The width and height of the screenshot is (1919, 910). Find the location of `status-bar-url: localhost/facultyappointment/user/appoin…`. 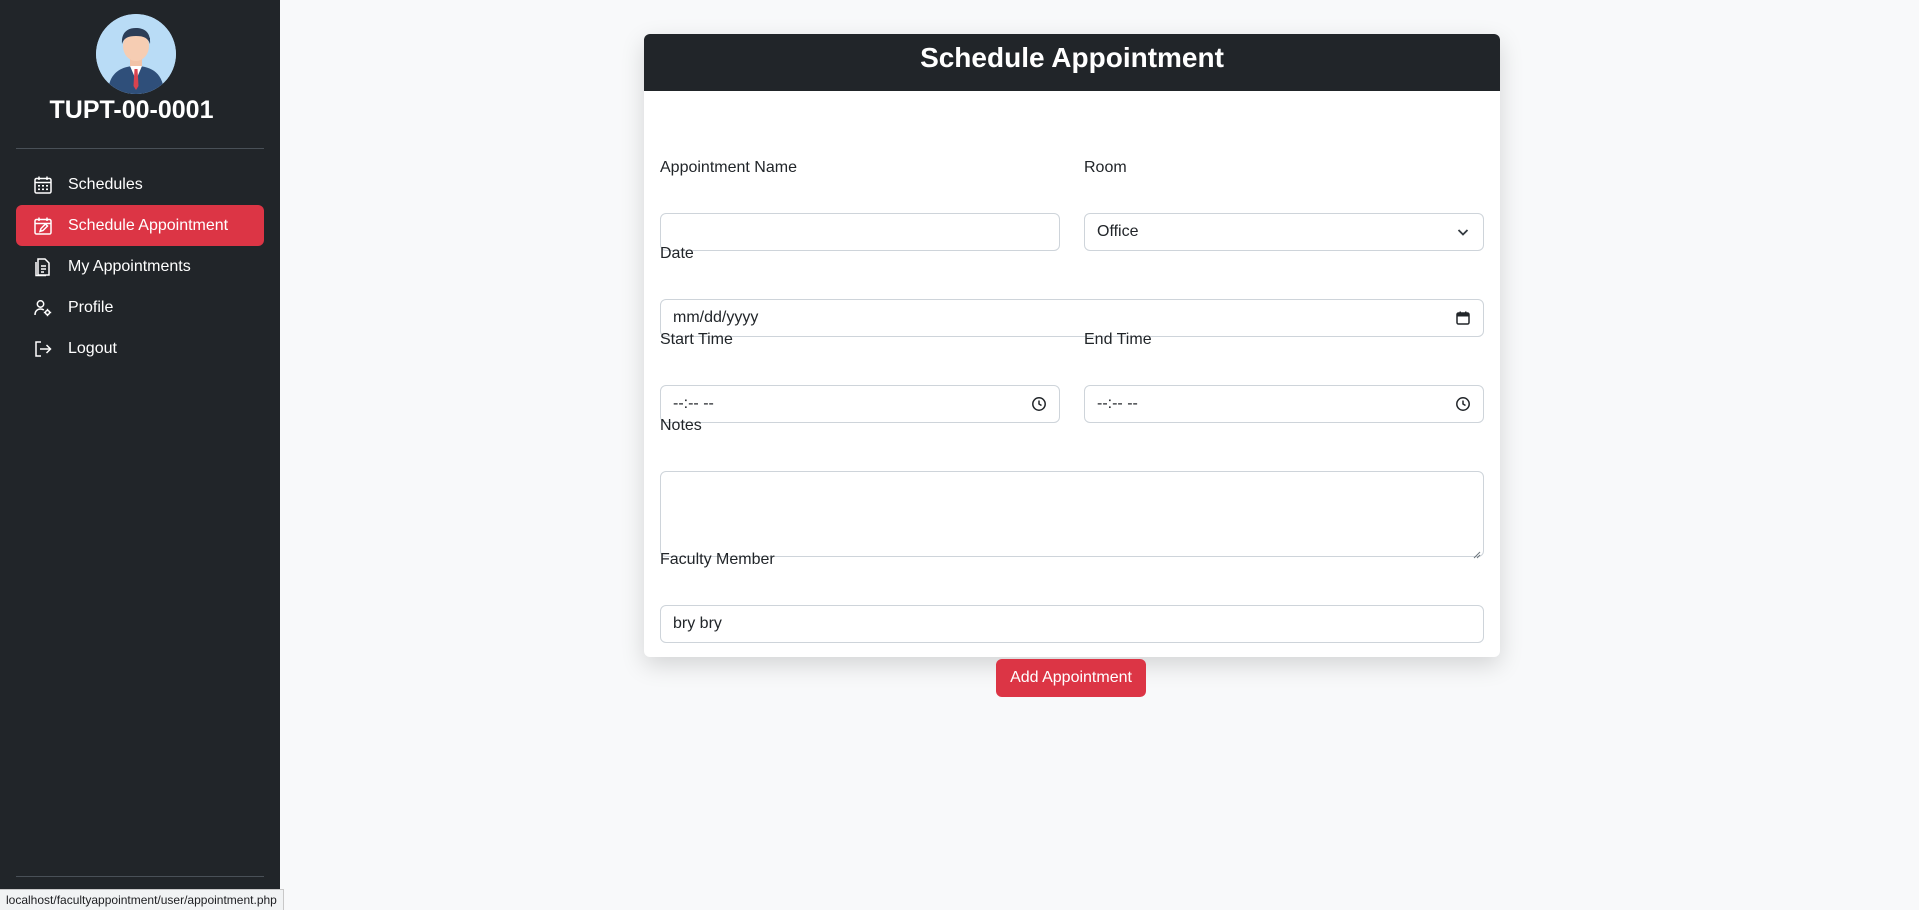

status-bar-url: localhost/facultyappointment/user/appoin… is located at coordinates (142, 899).